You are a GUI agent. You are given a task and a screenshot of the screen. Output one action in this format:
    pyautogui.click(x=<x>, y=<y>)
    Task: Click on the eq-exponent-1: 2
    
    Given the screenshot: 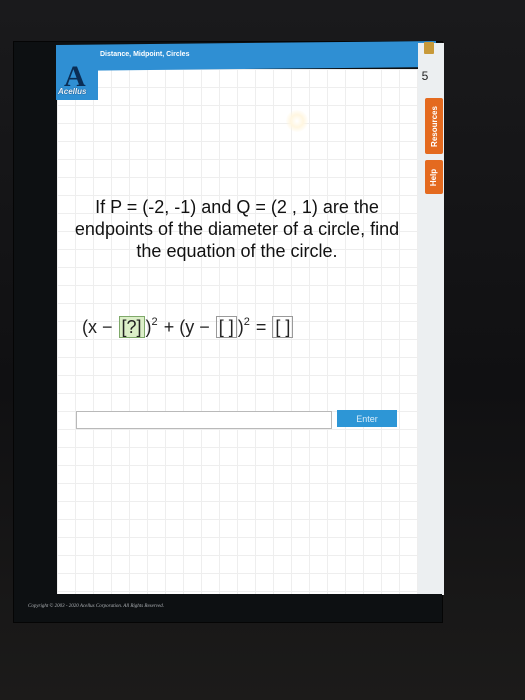 What is the action you would take?
    pyautogui.click(x=154, y=322)
    